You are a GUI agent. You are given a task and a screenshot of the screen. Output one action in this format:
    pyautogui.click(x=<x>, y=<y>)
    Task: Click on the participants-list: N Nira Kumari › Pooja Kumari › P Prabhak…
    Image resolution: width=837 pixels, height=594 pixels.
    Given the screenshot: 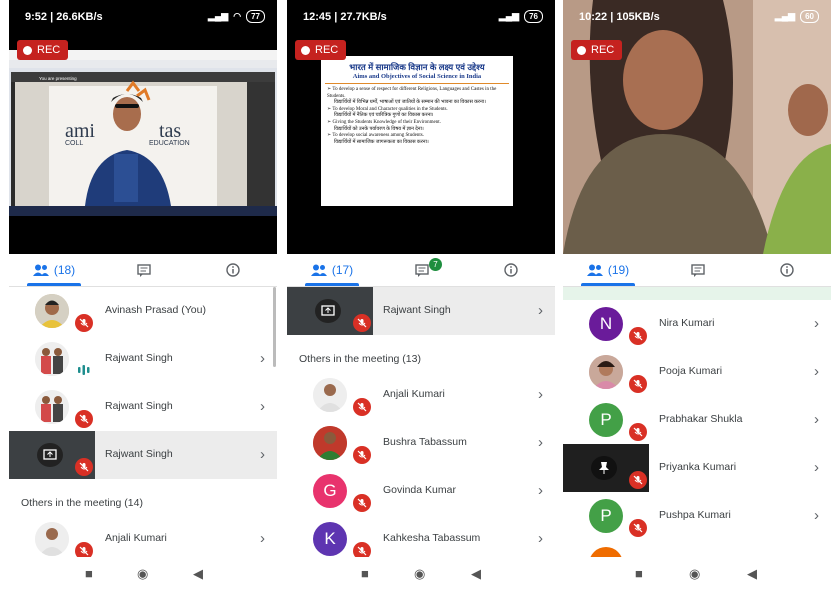 What is the action you would take?
    pyautogui.click(x=697, y=422)
    